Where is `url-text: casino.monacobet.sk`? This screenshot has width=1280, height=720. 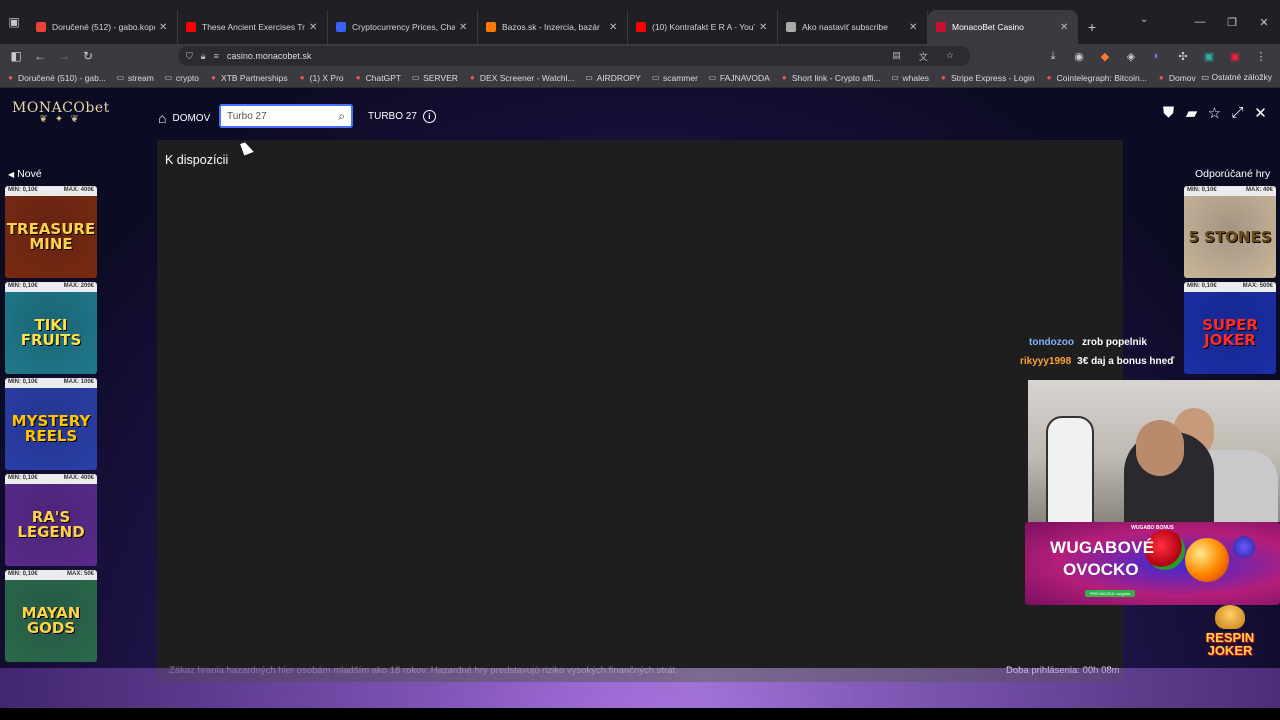
url-text: casino.monacobet.sk is located at coordinates (269, 56).